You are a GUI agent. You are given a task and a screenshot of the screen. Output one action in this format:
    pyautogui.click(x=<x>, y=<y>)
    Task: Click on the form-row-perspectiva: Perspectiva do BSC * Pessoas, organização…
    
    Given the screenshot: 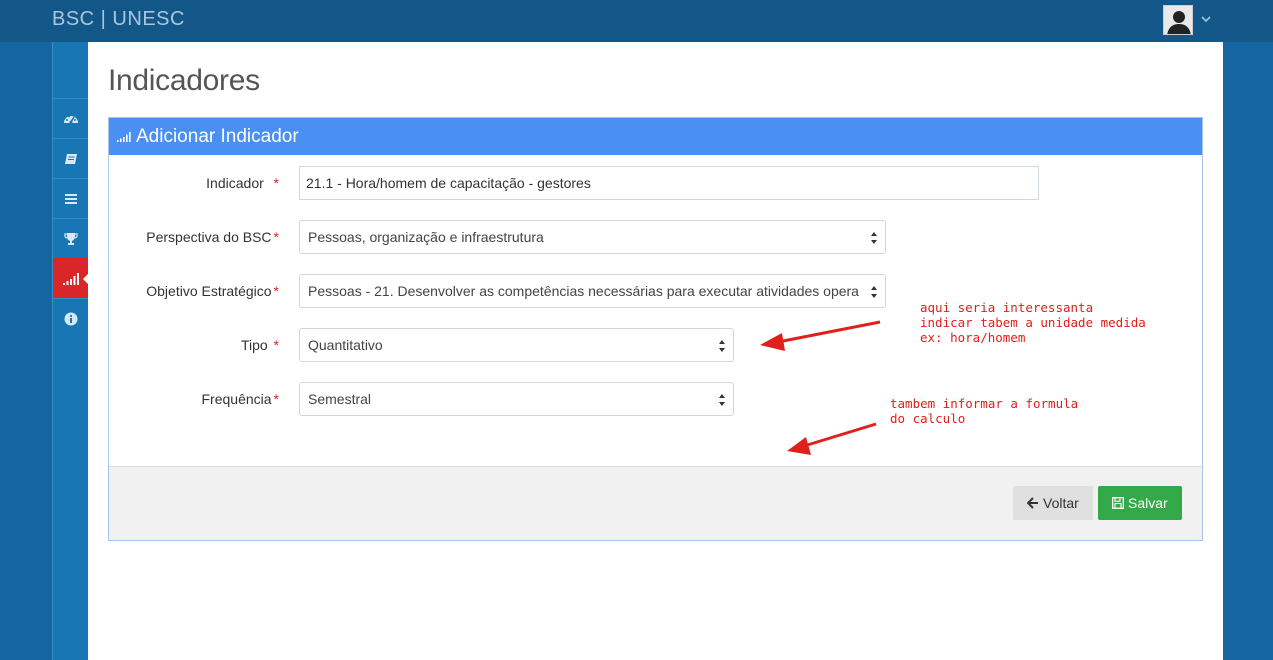 What is the action you would take?
    pyautogui.click(x=655, y=237)
    